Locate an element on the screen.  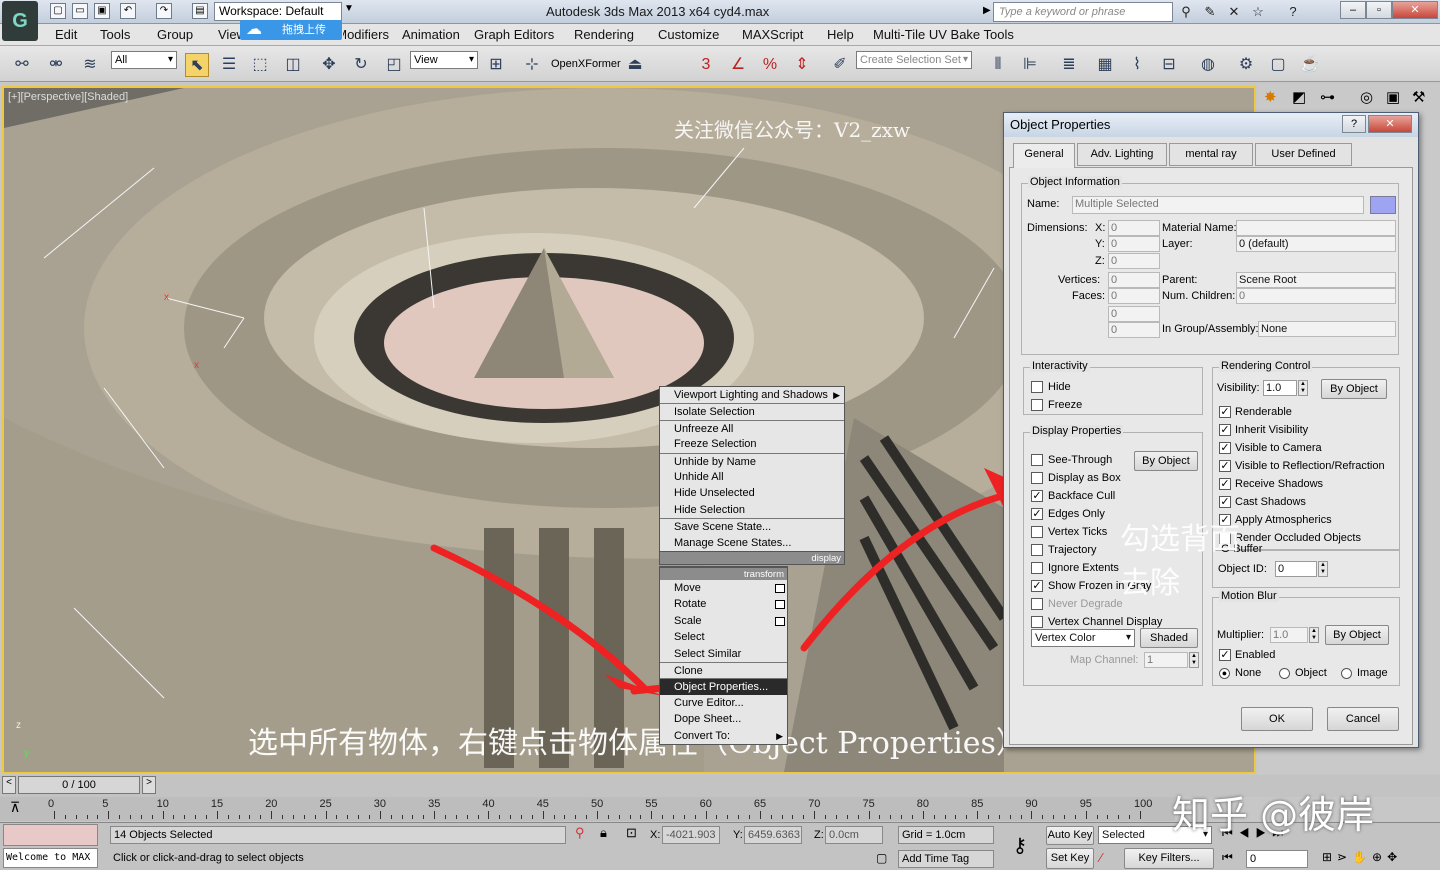
schematic-view-icon: ⊟ is located at coordinates (1169, 65).